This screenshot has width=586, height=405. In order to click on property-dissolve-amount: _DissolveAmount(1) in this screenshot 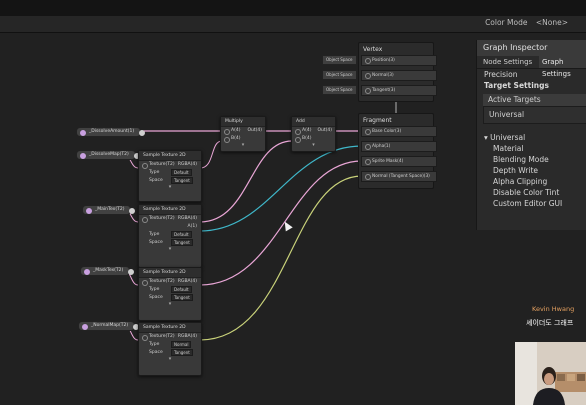, I will do `click(111, 132)`.